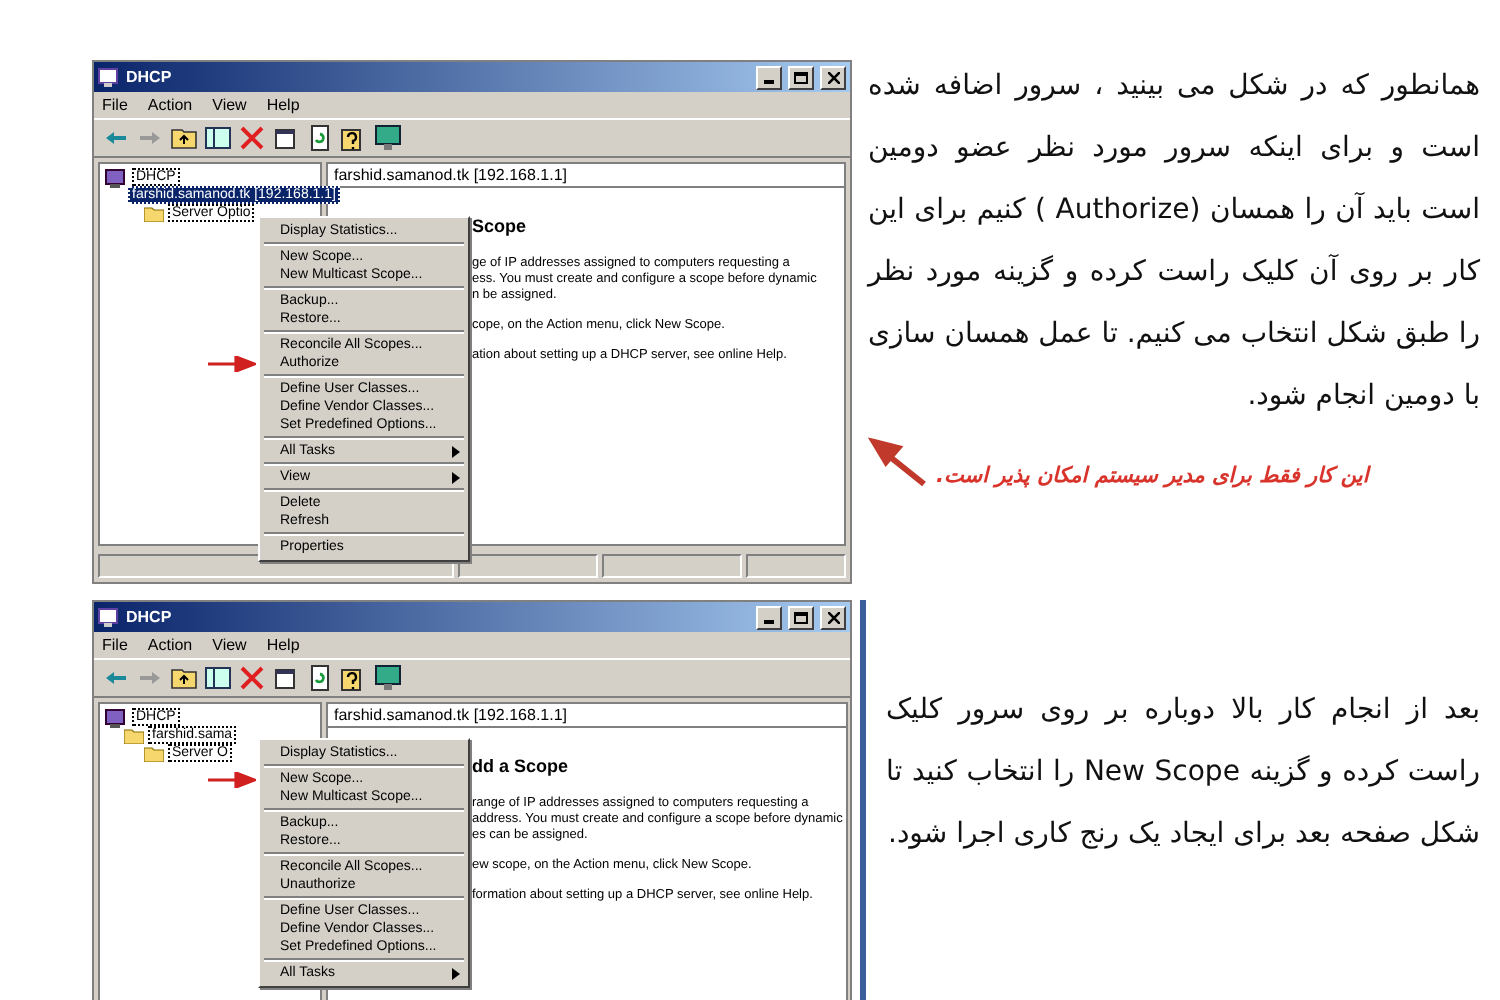  I want to click on paragraph: همانطور که در شکل می بینید ، سرور اضافه شده است و برای اینکه سرور مورد نظر عضو دومین است باید آن را همسان (Authorize ) کنیم برای این کار بر روی آن کلیک راست کرده و گزینه مورد نظر را طبق شکل انتخاب می کنیم. تا عمل همسان سازی با دومین انجام شود., so click(1174, 242).